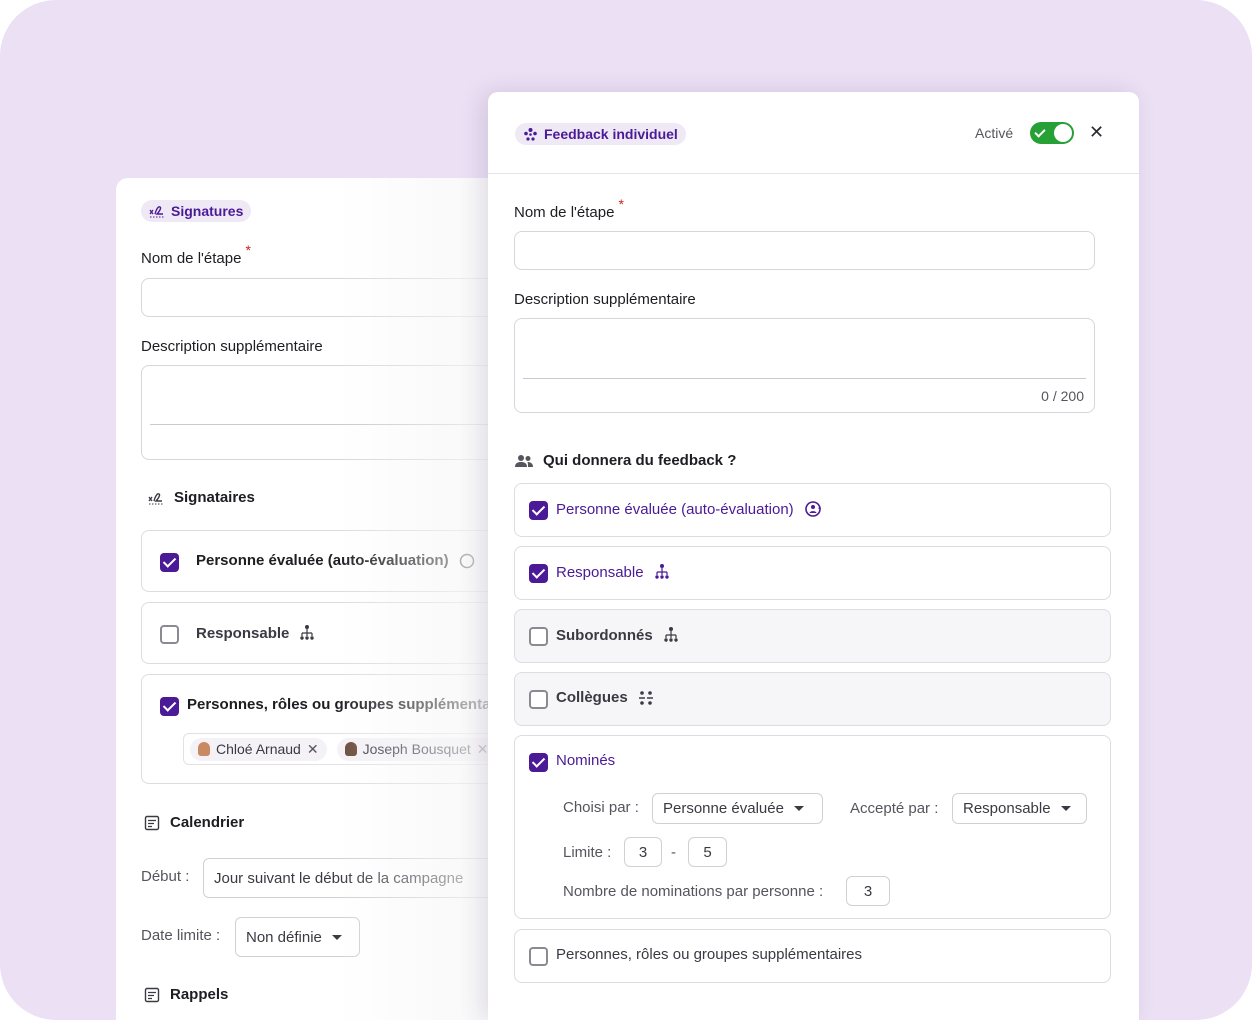 Image resolution: width=1252 pixels, height=1020 pixels. What do you see at coordinates (1052, 133) in the screenshot?
I see `active-toggle` at bounding box center [1052, 133].